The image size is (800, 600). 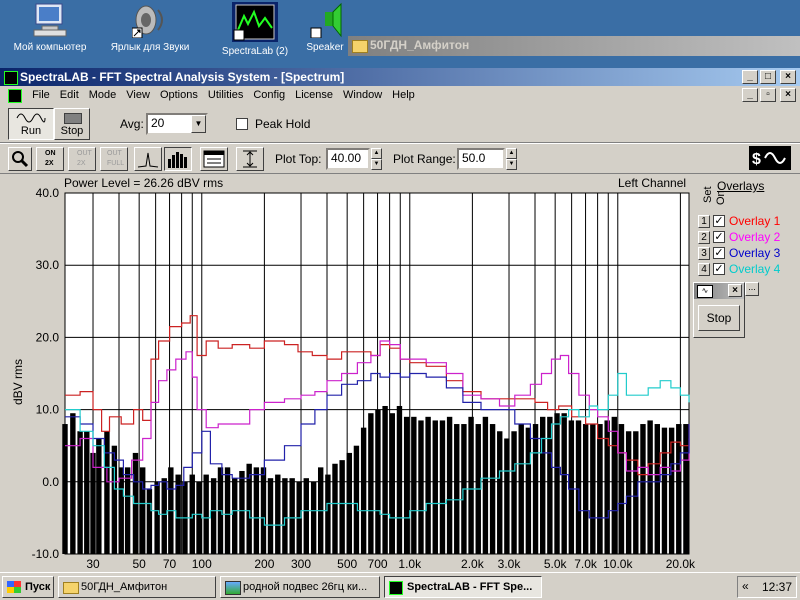 I want to click on plot-top-input: 40.00, so click(x=348, y=159).